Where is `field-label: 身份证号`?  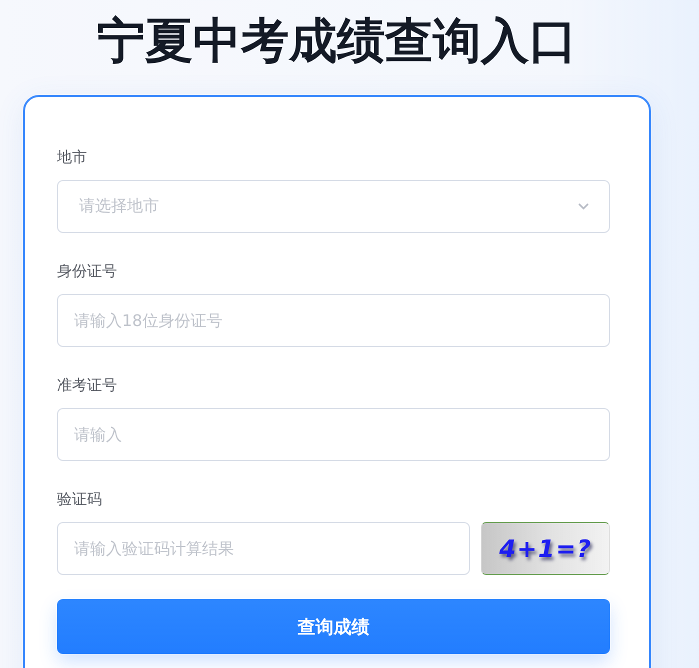 field-label: 身份证号 is located at coordinates (87, 271).